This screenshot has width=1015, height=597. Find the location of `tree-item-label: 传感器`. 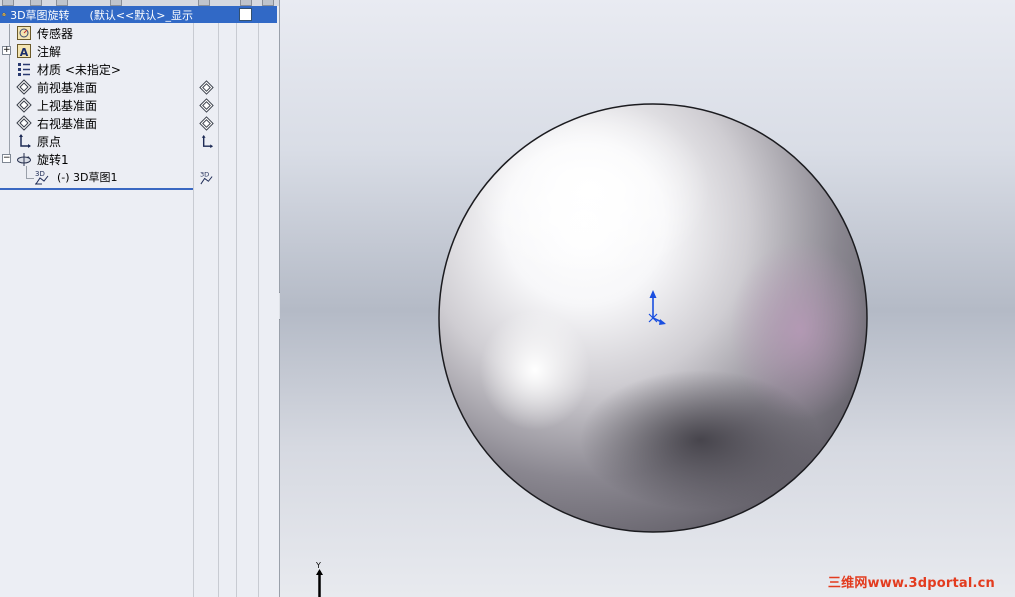

tree-item-label: 传感器 is located at coordinates (55, 33).